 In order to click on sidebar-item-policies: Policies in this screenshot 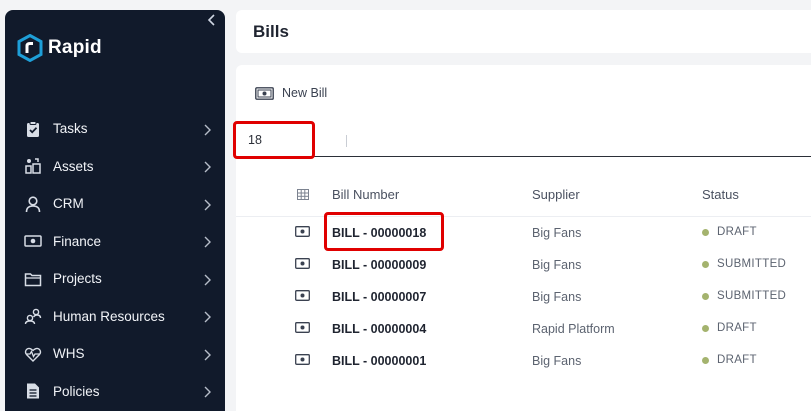, I will do `click(115, 392)`.